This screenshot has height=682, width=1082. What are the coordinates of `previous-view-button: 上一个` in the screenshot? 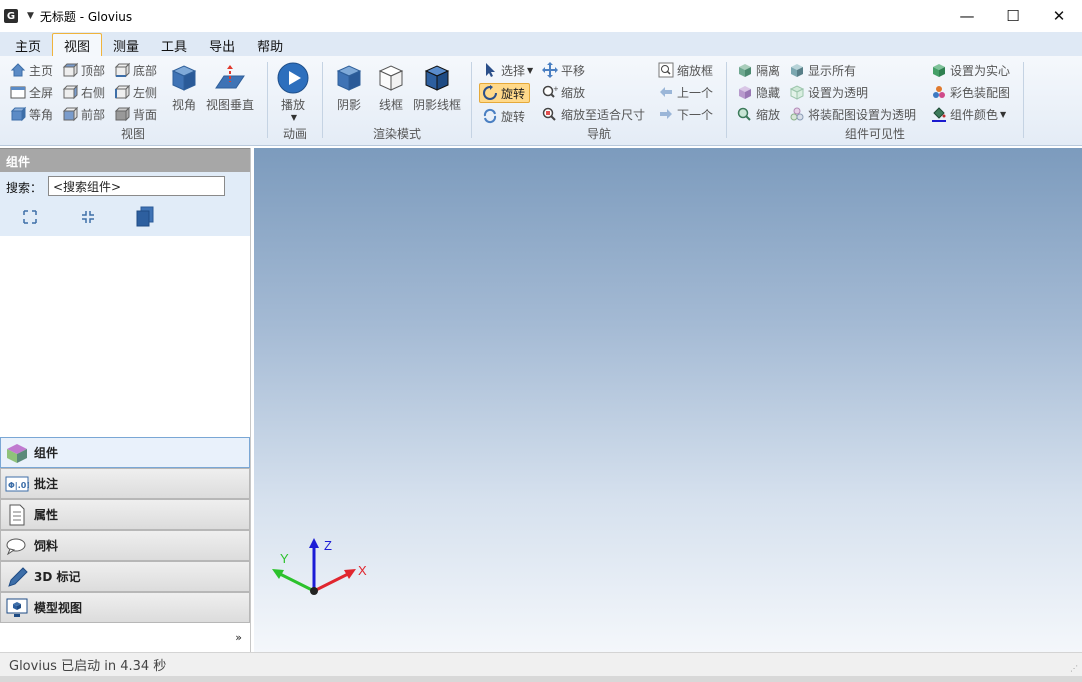 It's located at (685, 92).